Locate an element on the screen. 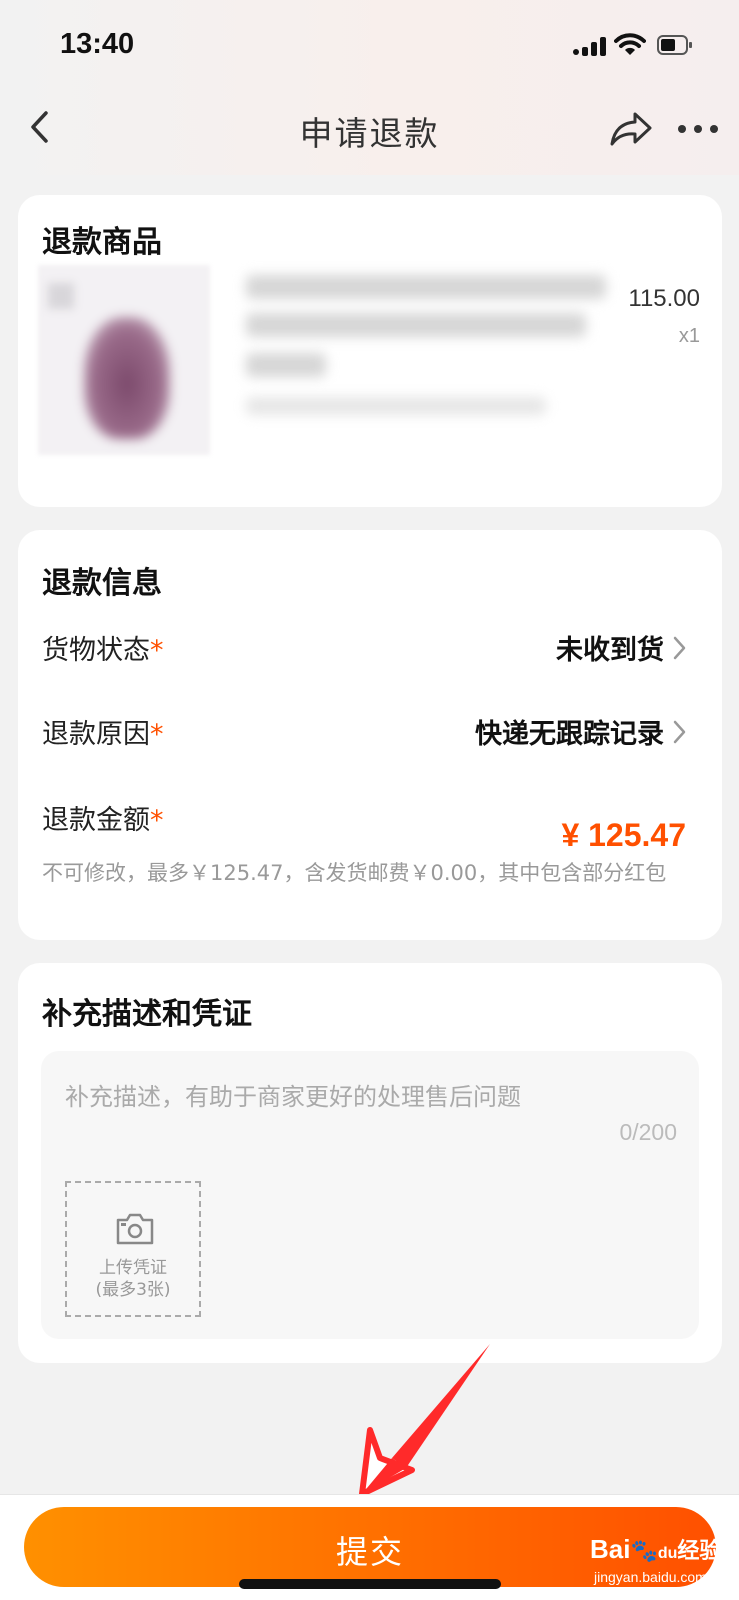  submit-button: 提交 Bai🐾du经验 jingyan.baidu.com is located at coordinates (372, 1547).